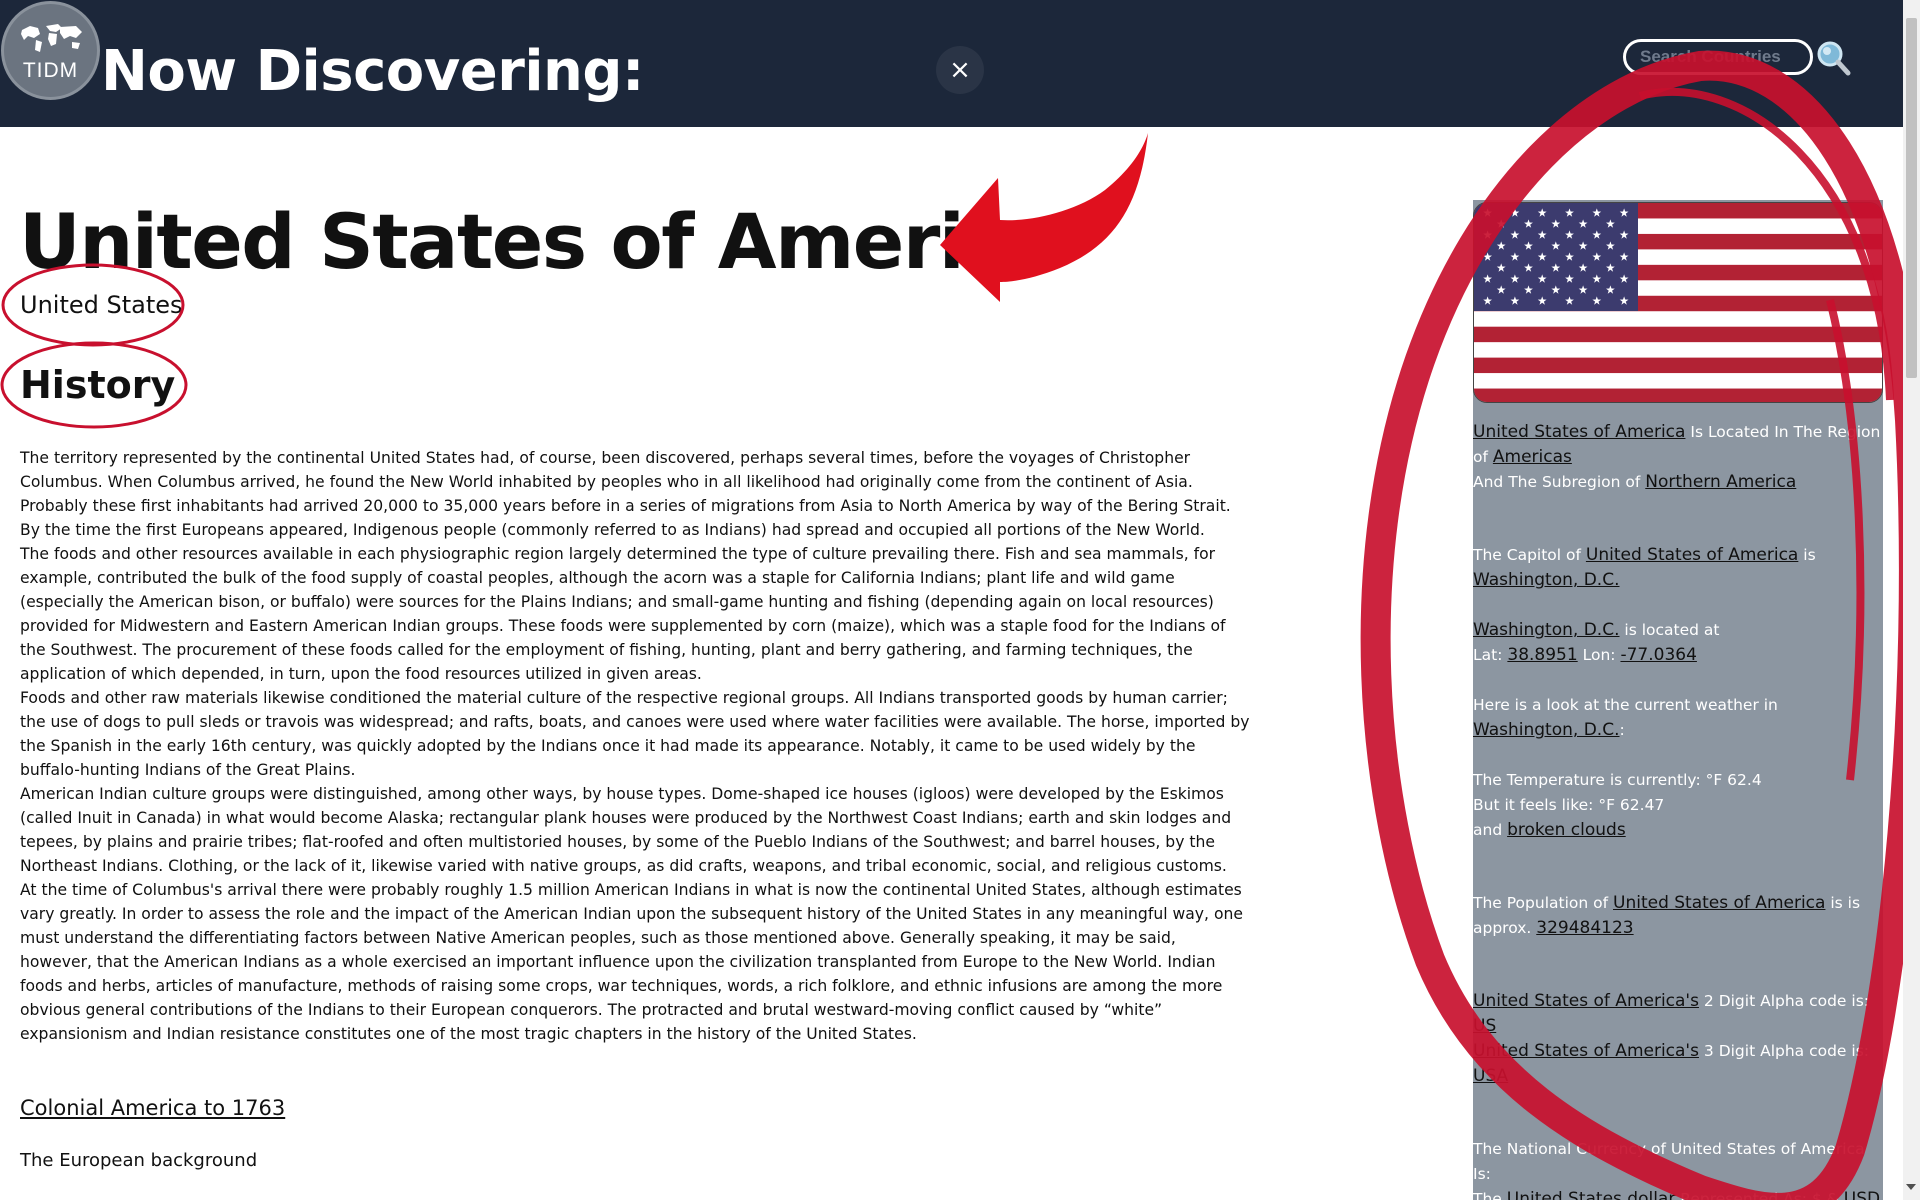  I want to click on lat-label: Lat:, so click(1488, 655).